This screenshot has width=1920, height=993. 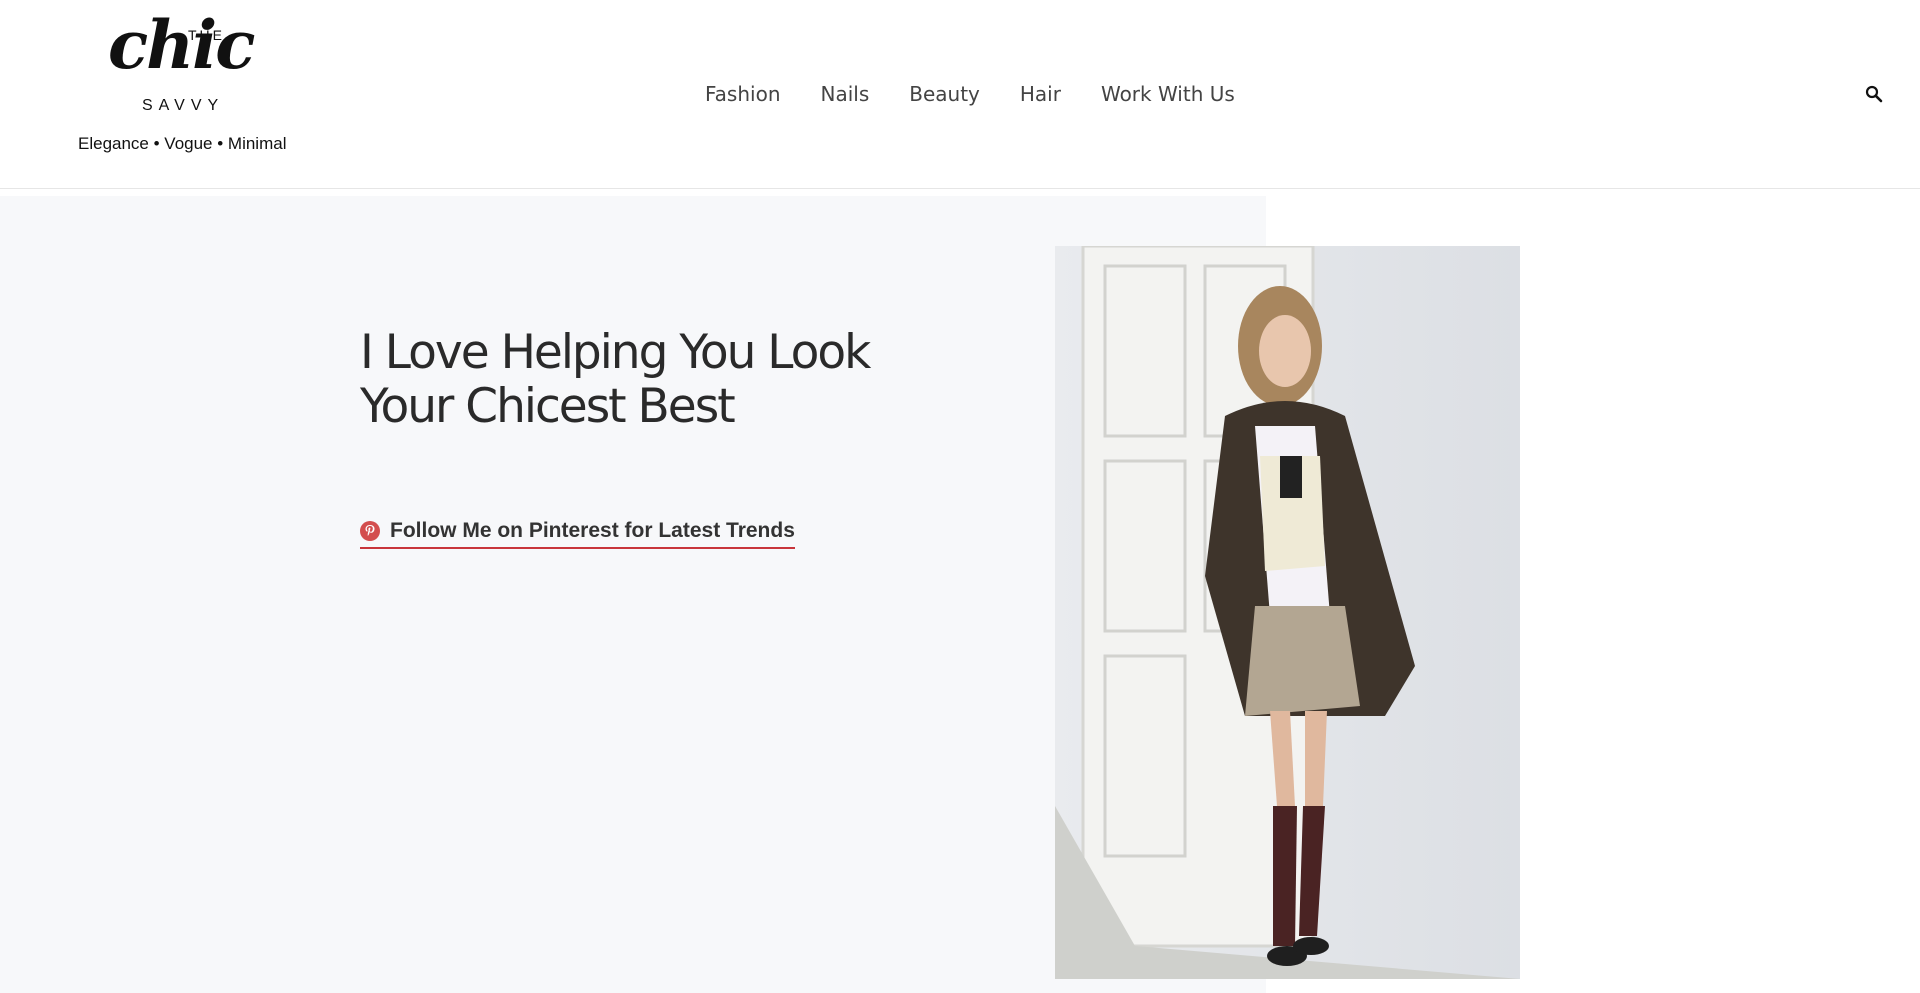 What do you see at coordinates (845, 94) in the screenshot?
I see `nav-item-nails: Nails` at bounding box center [845, 94].